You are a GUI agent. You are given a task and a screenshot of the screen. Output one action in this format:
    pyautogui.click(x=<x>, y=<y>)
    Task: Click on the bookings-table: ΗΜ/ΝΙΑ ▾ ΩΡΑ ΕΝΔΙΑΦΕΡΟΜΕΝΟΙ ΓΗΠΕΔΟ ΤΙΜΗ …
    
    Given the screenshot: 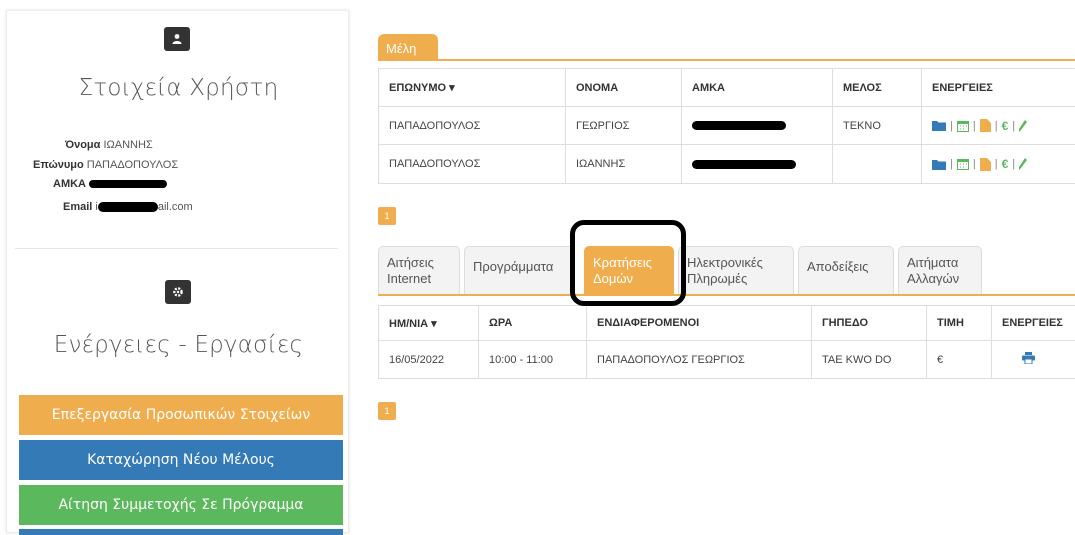 What is the action you would take?
    pyautogui.click(x=726, y=342)
    